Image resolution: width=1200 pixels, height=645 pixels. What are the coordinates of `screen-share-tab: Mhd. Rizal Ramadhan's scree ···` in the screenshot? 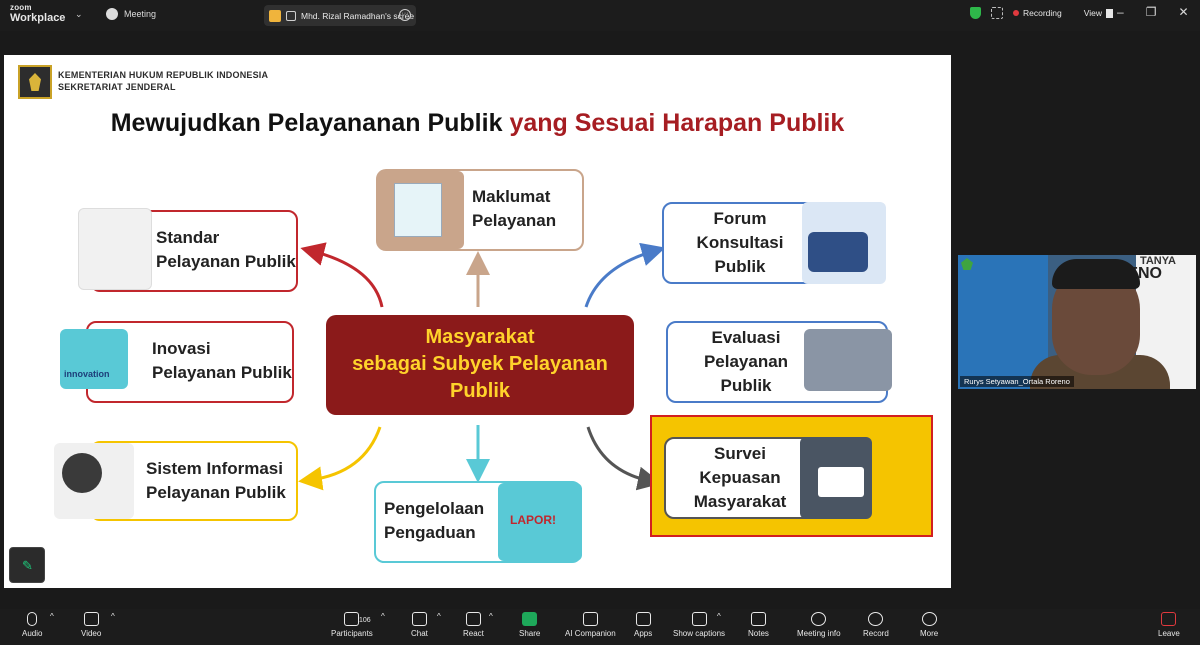 It's located at (340, 15).